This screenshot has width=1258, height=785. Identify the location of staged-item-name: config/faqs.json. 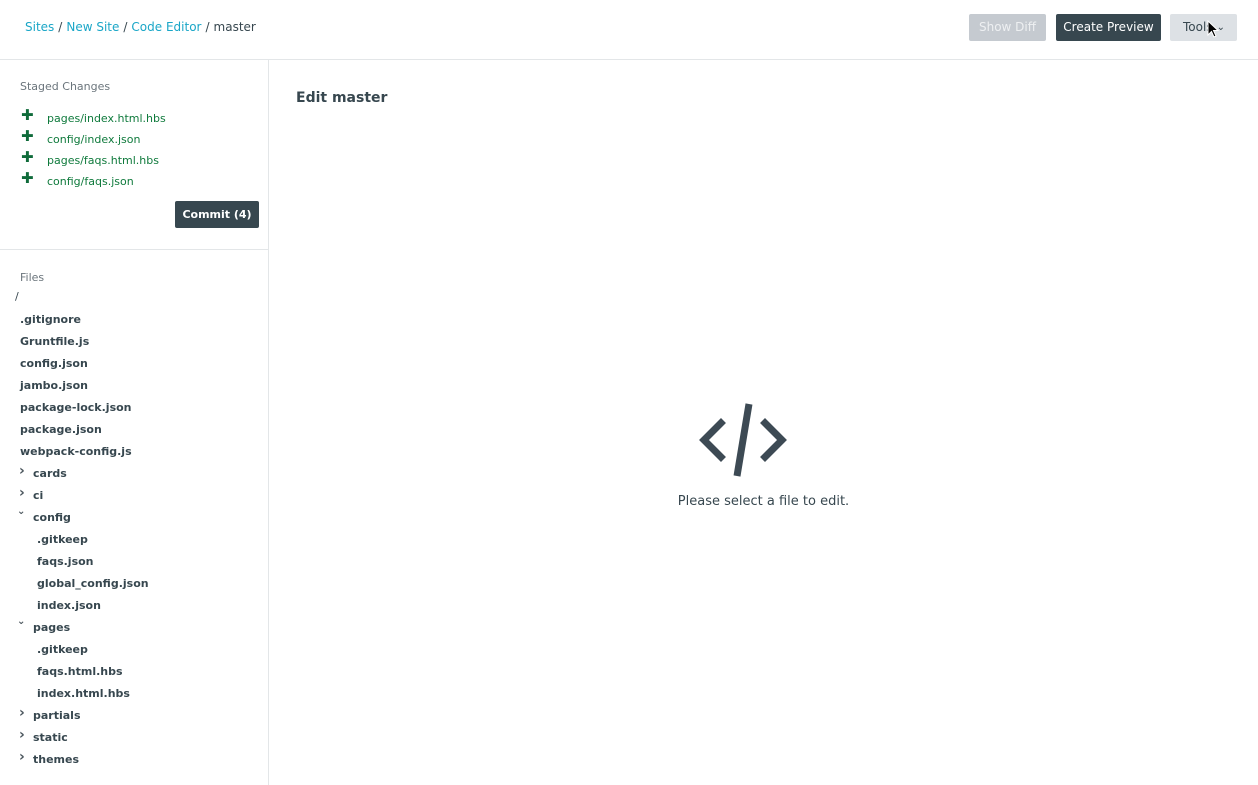
(90, 181).